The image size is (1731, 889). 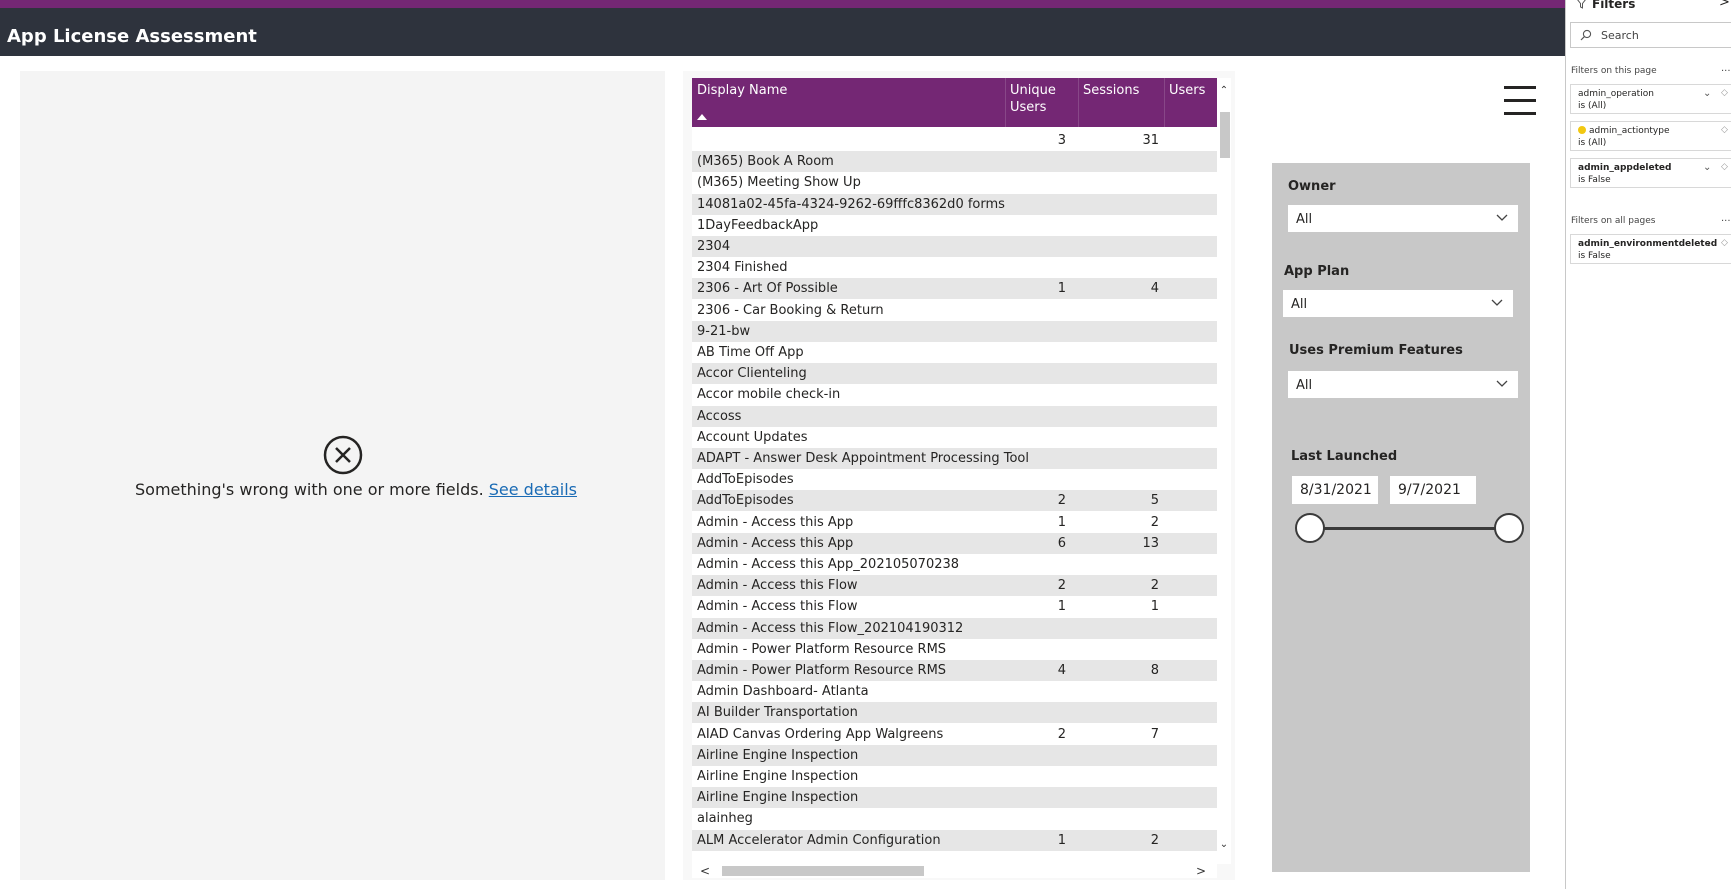 What do you see at coordinates (954, 564) in the screenshot?
I see `table-row: Admin - Access this App_202105070238` at bounding box center [954, 564].